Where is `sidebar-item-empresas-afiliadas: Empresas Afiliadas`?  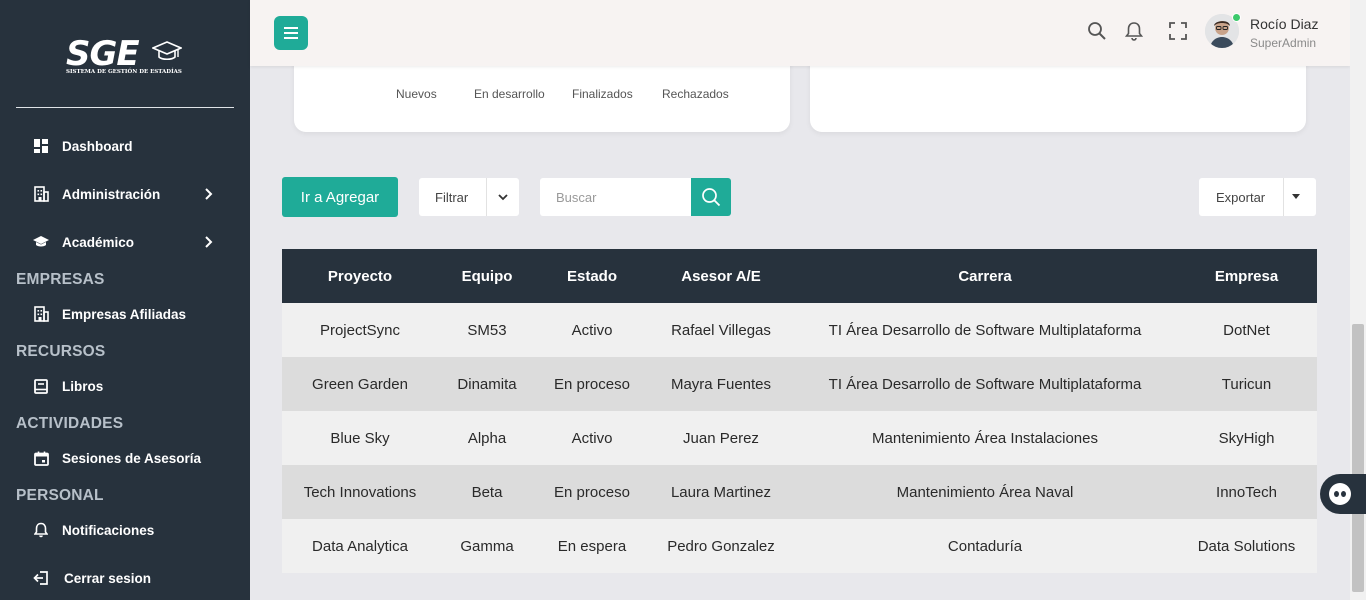 sidebar-item-empresas-afiliadas: Empresas Afiliadas is located at coordinates (125, 314).